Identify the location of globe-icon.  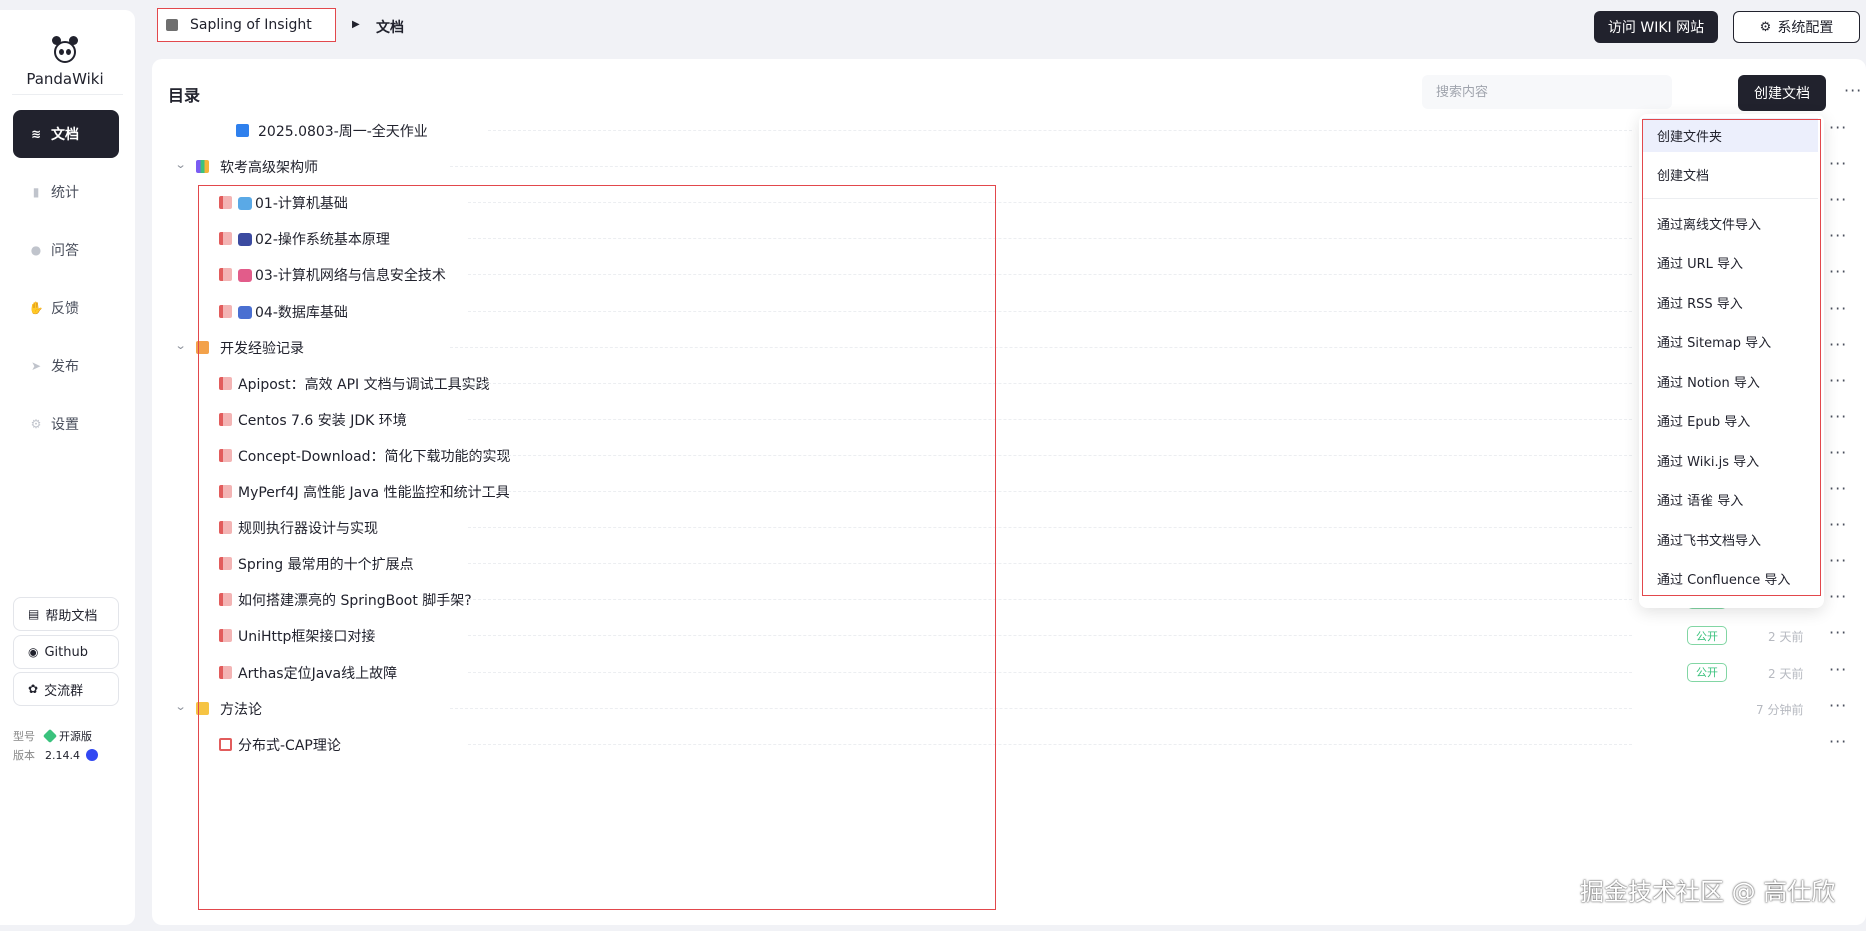
(245, 204).